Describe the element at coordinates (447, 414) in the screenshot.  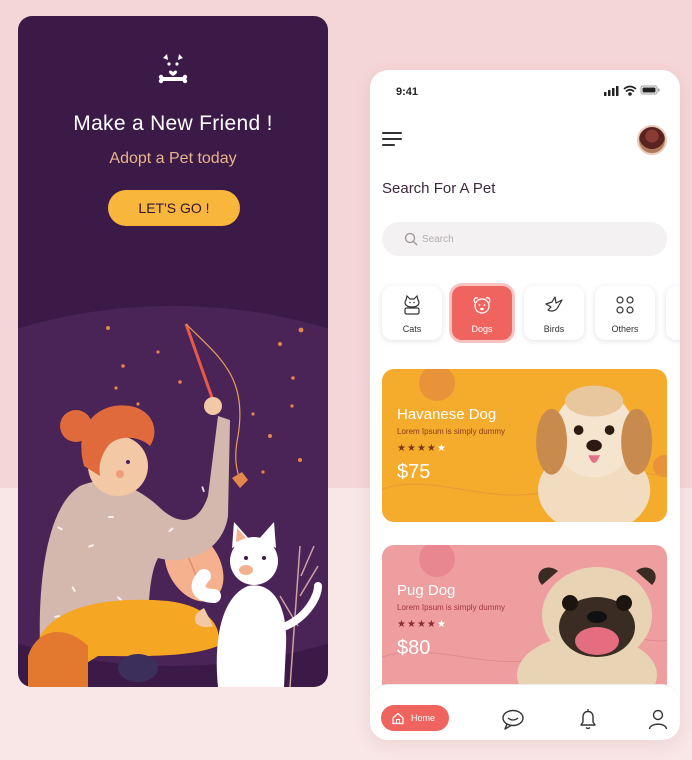
I see `pet-name: Havanese Dog` at that location.